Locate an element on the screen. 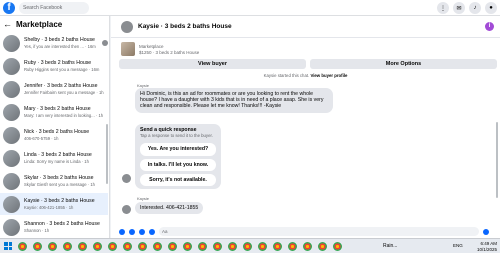  menu-grid-icon: ⋮ is located at coordinates (443, 8).